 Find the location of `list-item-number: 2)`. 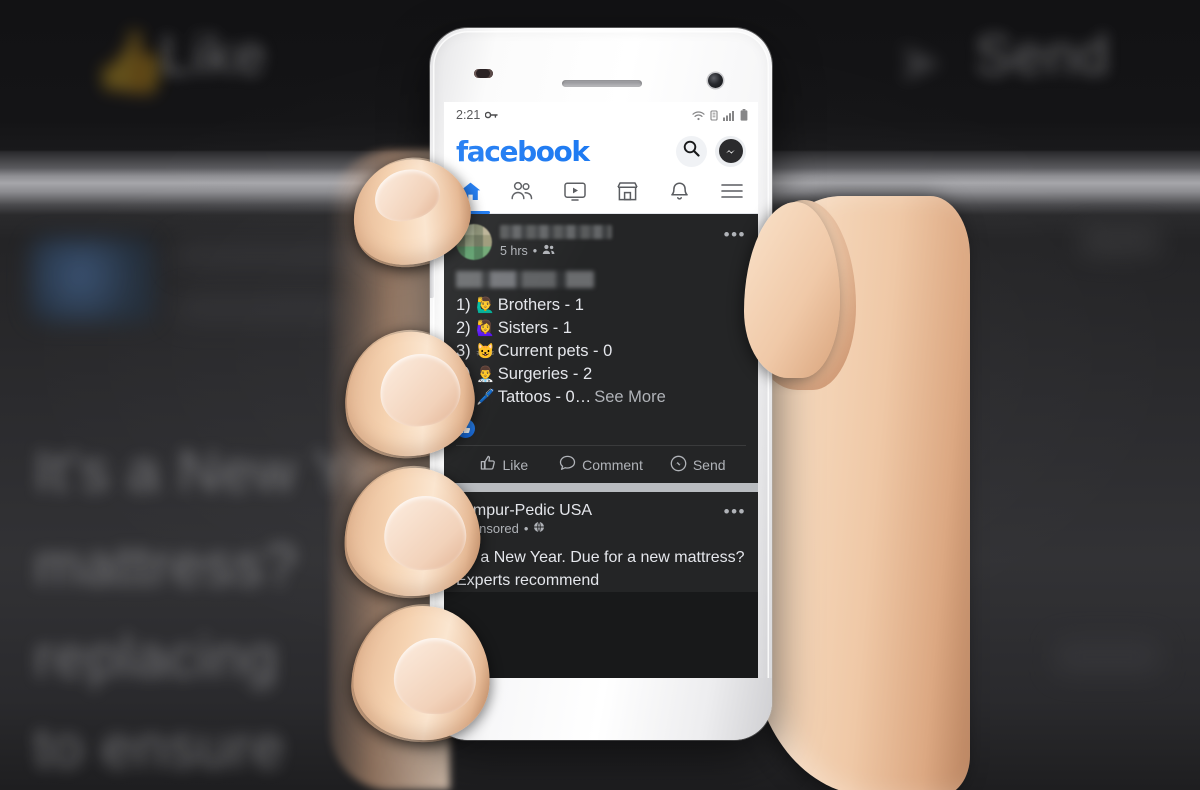

list-item-number: 2) is located at coordinates (463, 328).